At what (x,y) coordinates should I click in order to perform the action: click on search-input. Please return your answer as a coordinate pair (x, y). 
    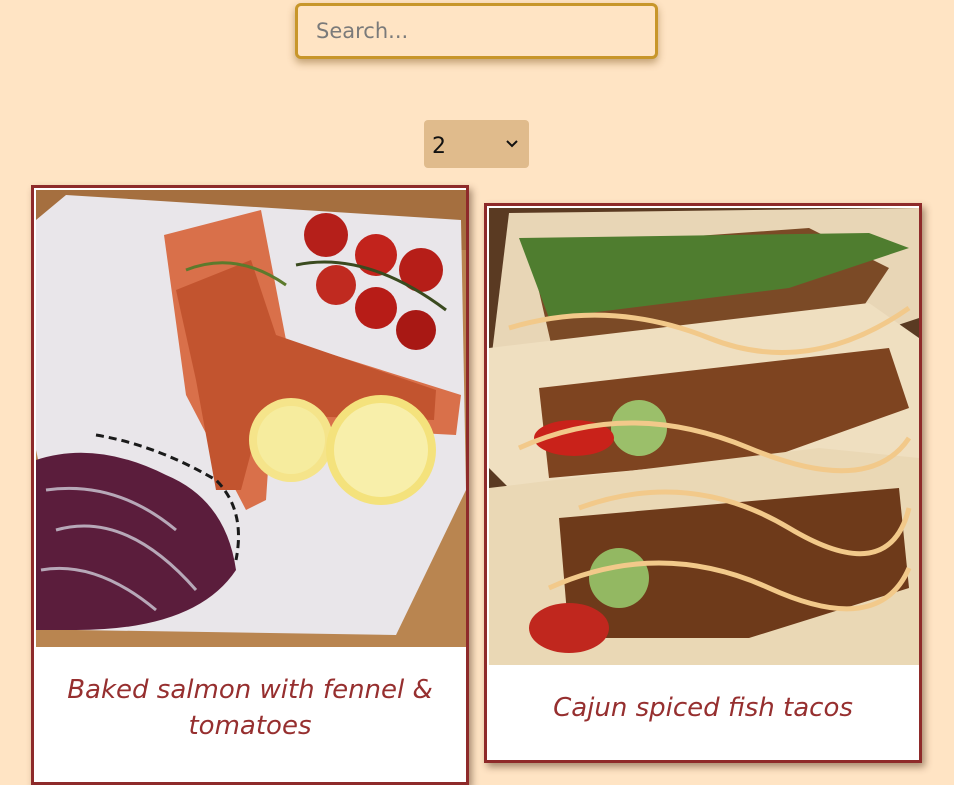
    Looking at the image, I should click on (476, 31).